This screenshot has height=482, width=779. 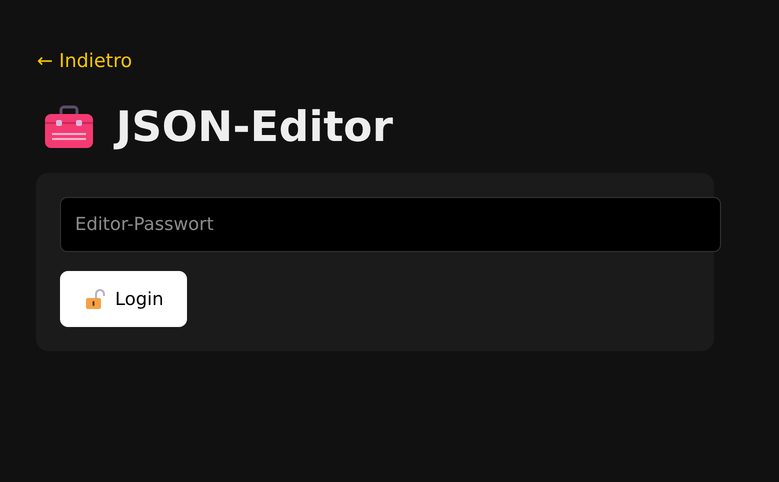 I want to click on back-link: ← Indietro, so click(x=84, y=61).